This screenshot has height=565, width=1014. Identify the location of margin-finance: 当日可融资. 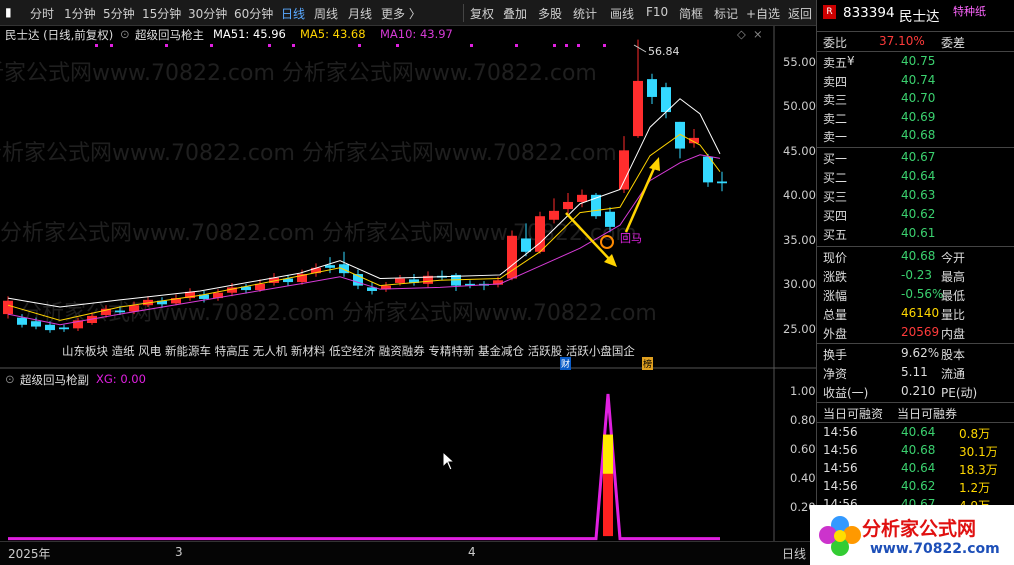
(853, 413).